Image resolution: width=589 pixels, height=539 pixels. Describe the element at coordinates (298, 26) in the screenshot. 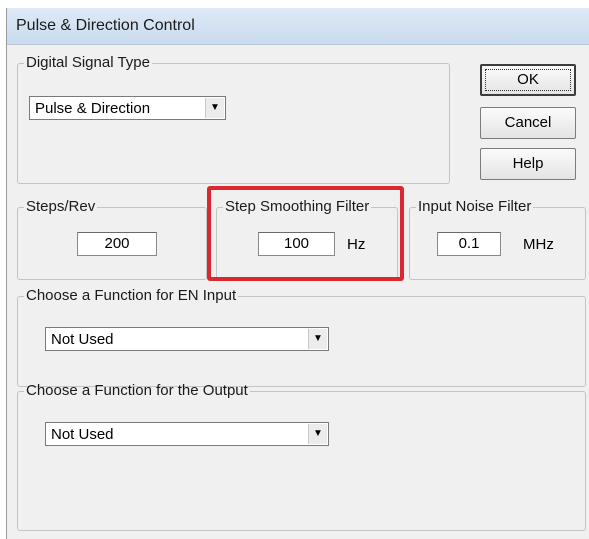

I see `title-bar: Pulse & Direction Control` at that location.